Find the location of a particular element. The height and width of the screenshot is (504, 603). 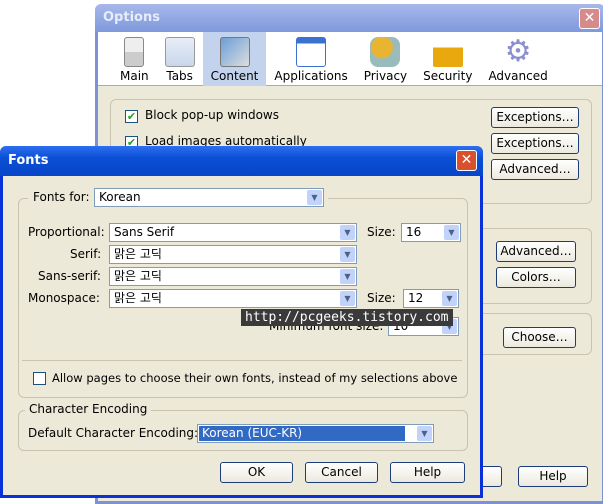

content-icon is located at coordinates (234, 52).